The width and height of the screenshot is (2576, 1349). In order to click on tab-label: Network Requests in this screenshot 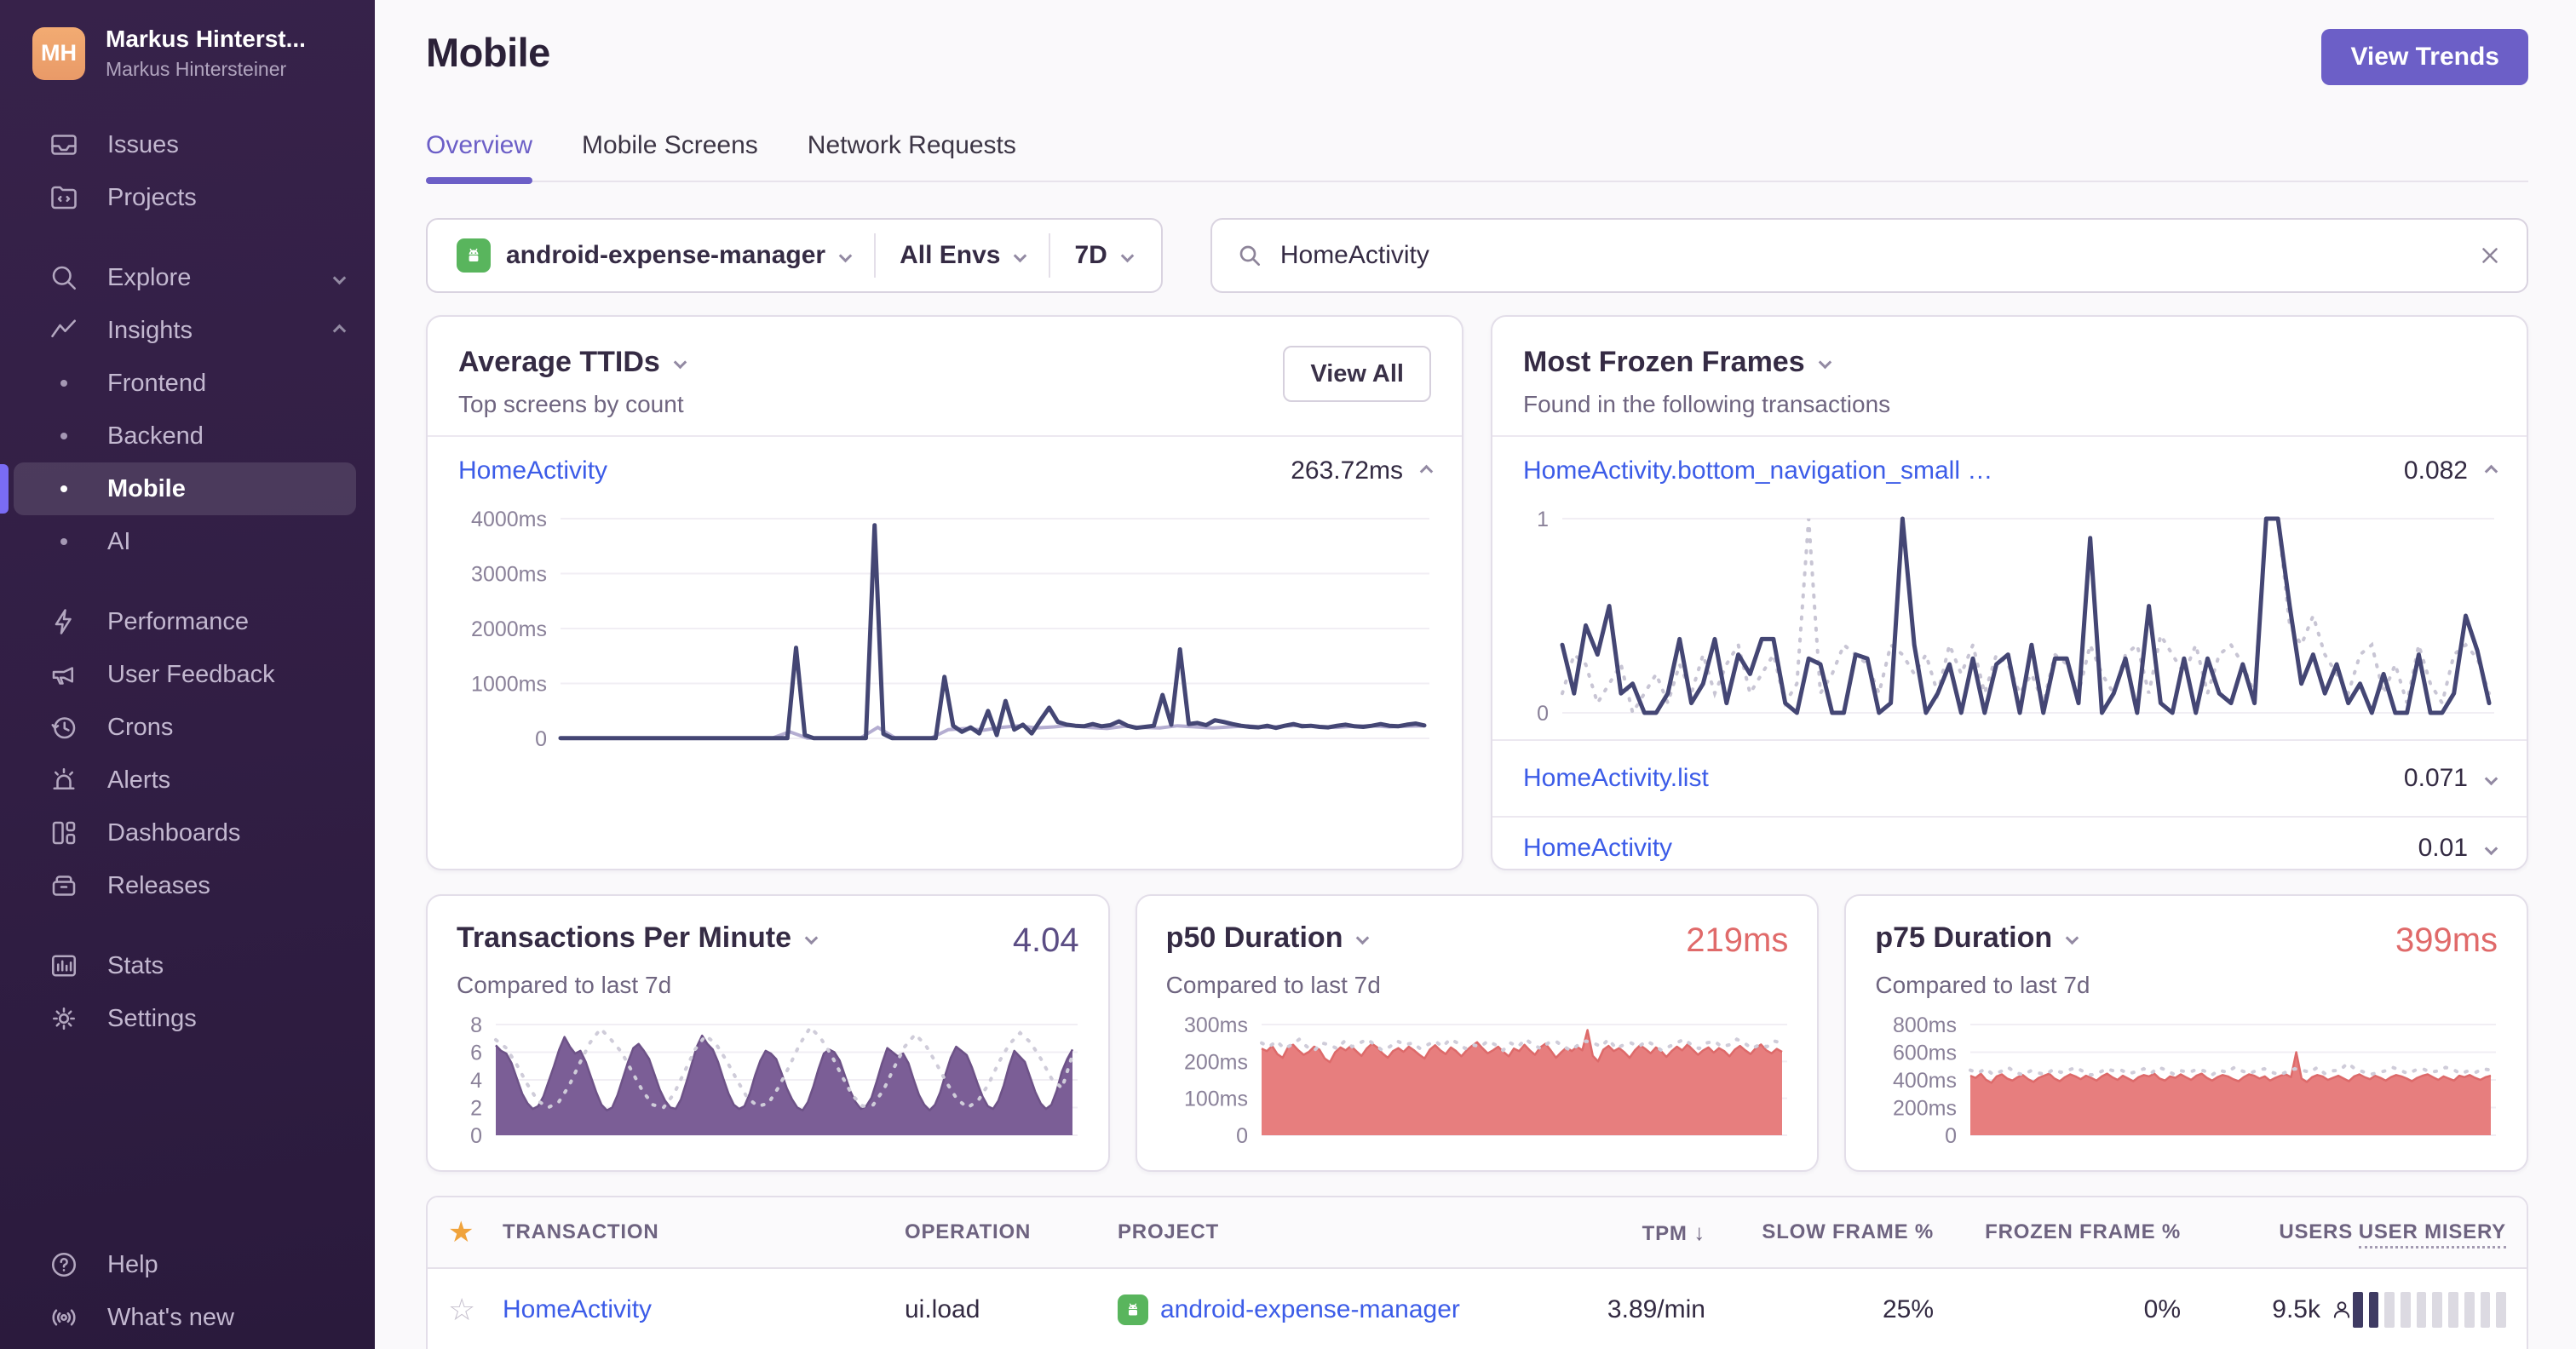, I will do `click(912, 145)`.